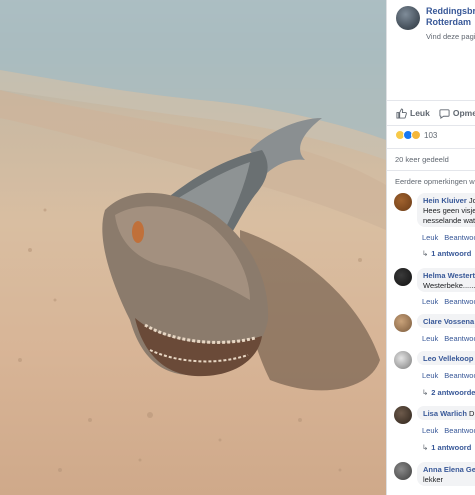 The width and height of the screenshot is (475, 495). I want to click on page-name: Reddingsbri Rotterdam, so click(450, 17).